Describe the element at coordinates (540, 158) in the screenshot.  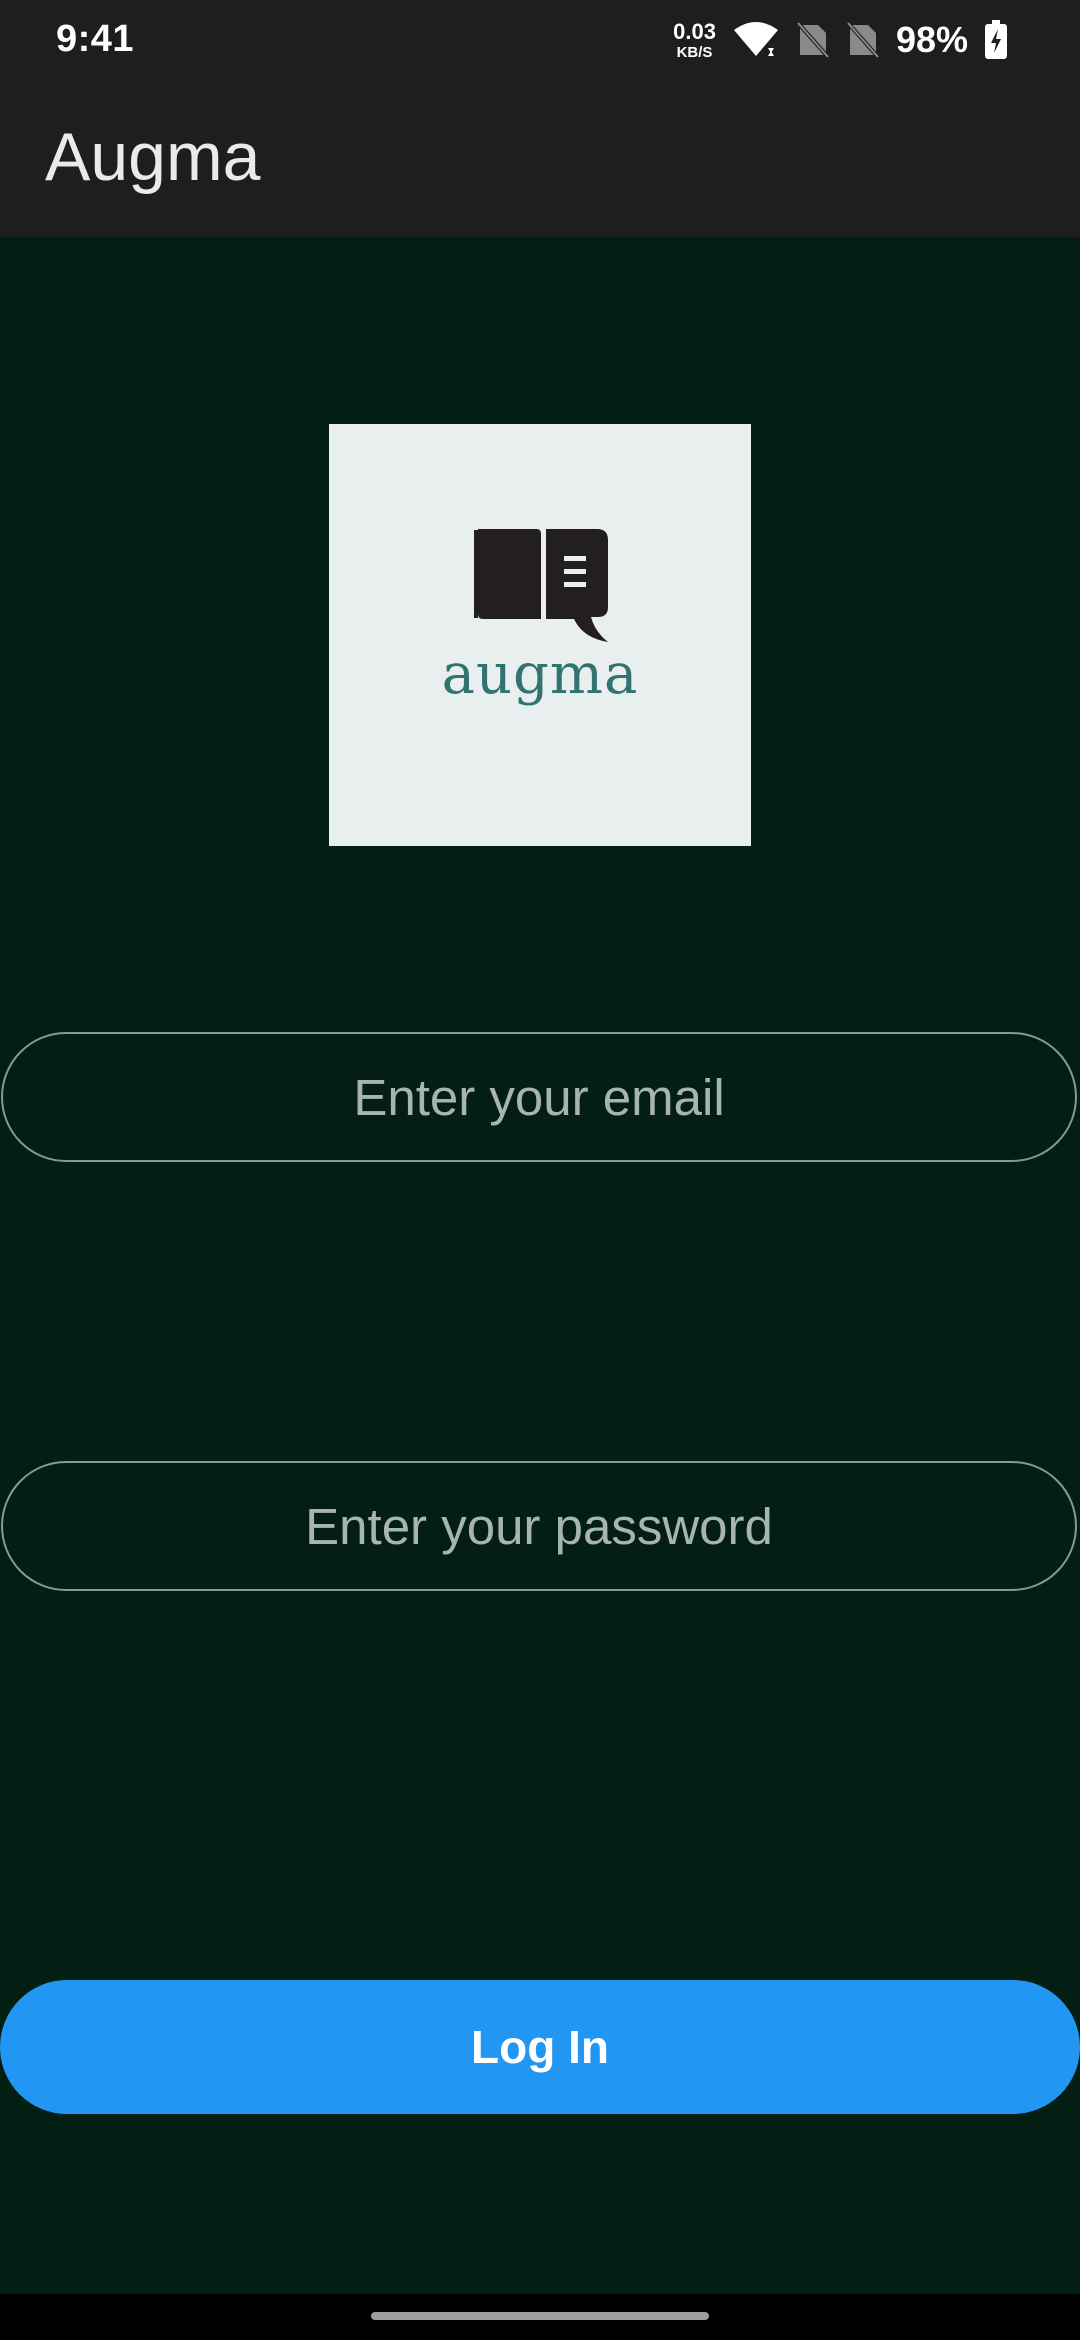
I see `app-bar: Augma` at that location.